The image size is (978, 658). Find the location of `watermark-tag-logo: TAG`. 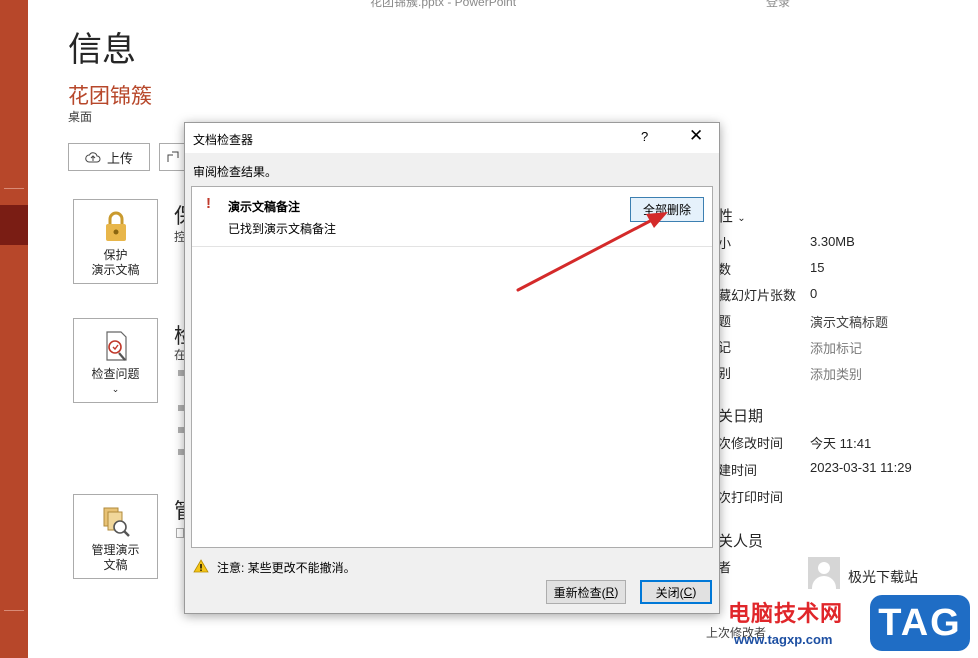

watermark-tag-logo: TAG is located at coordinates (920, 623).